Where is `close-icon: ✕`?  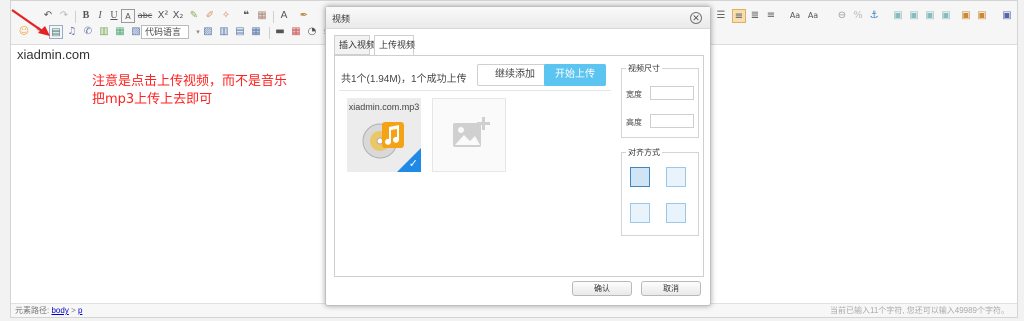 close-icon: ✕ is located at coordinates (696, 18).